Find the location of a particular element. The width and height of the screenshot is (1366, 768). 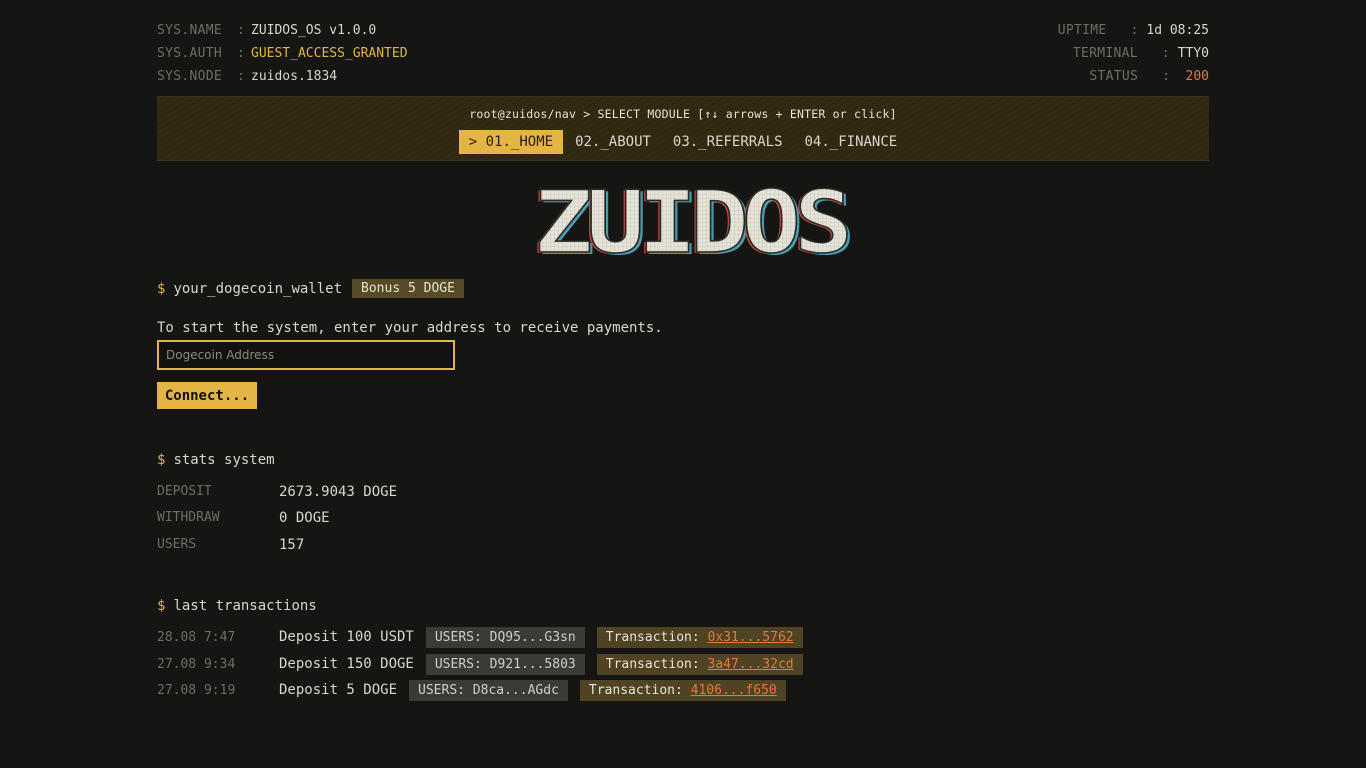

uptime-row: UPTIME : 1d 08:25 is located at coordinates (1133, 33).